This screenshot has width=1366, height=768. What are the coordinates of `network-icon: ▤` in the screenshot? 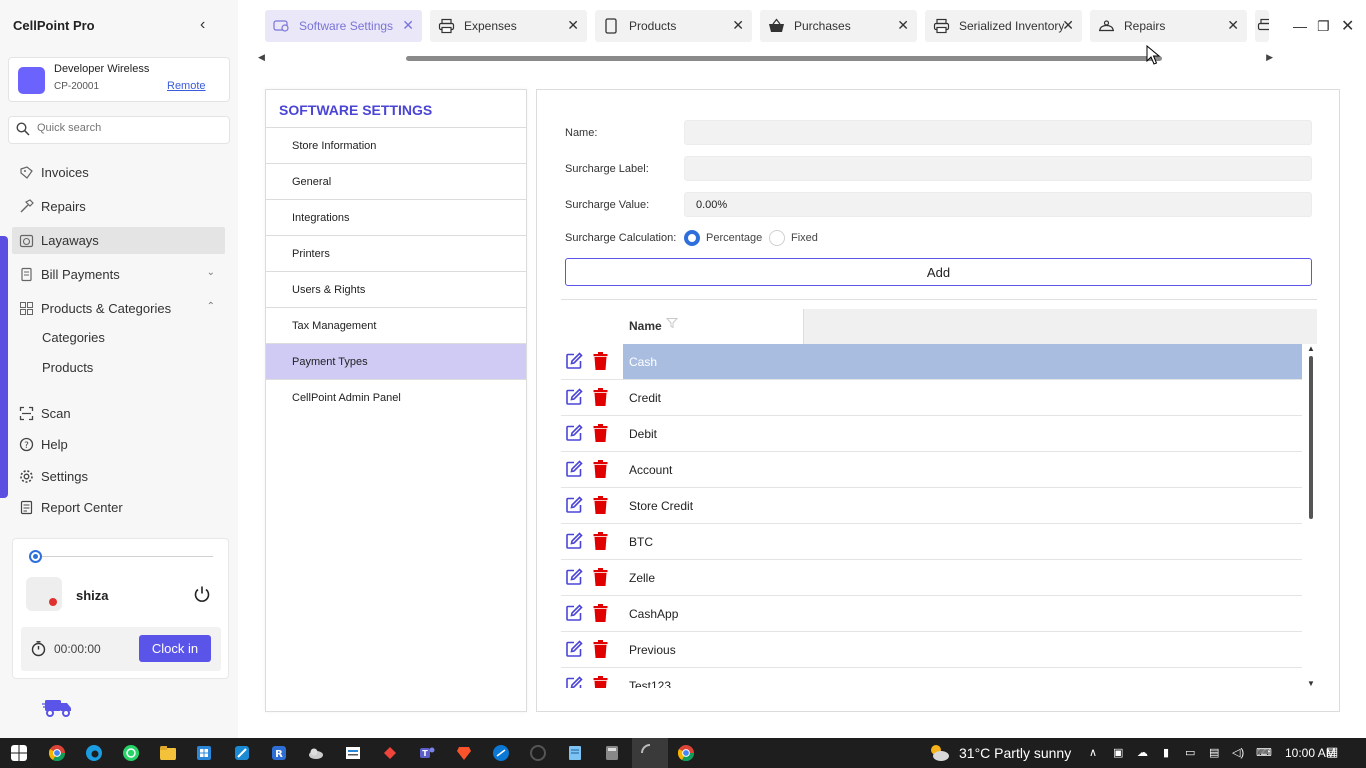 It's located at (1214, 752).